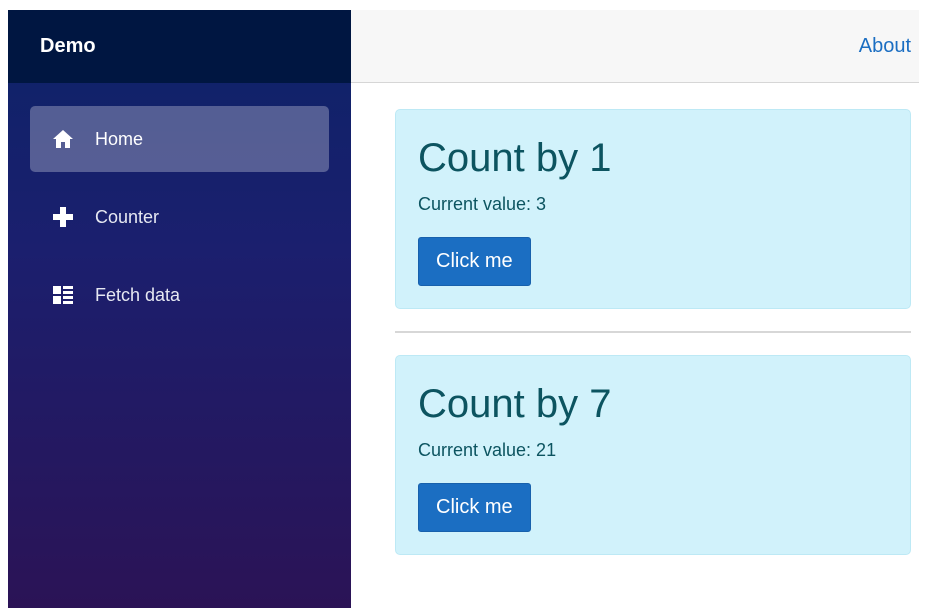  I want to click on divider, so click(653, 332).